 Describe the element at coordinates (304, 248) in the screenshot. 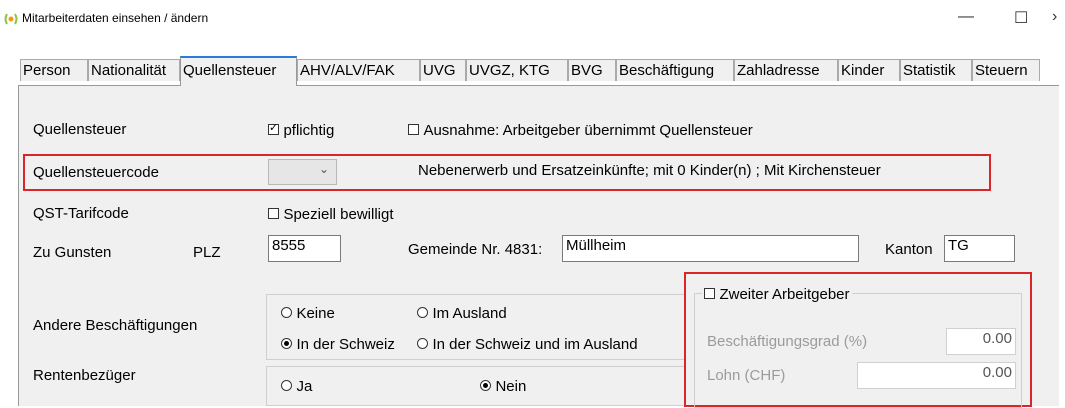

I see `plz-input: 8555` at that location.